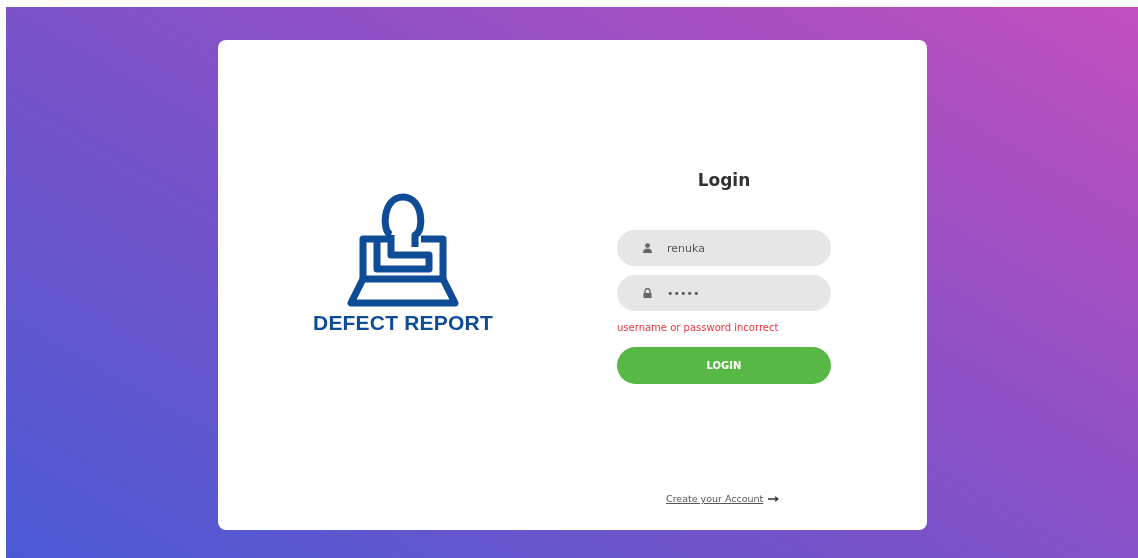 Image resolution: width=1138 pixels, height=558 pixels. What do you see at coordinates (403, 323) in the screenshot?
I see `logo-text: DEFECT REPORT` at bounding box center [403, 323].